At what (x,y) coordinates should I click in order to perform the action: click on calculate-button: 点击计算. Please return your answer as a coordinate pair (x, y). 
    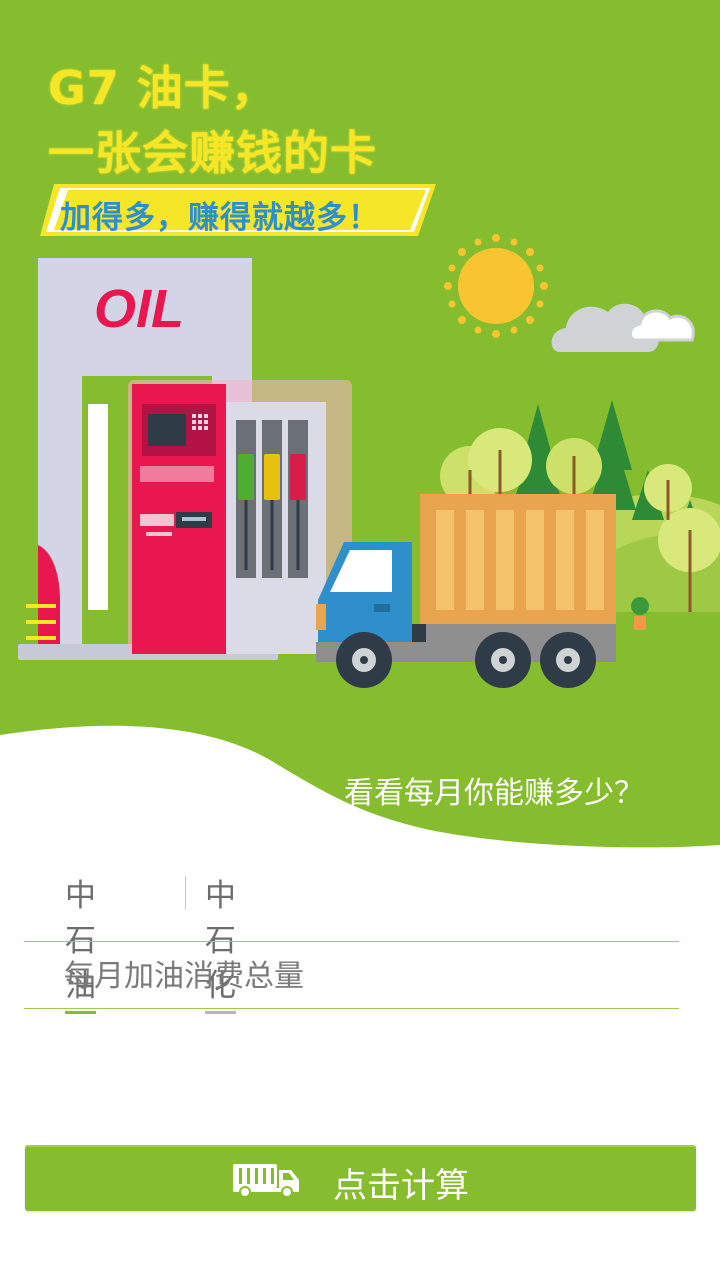
    Looking at the image, I should click on (360, 1178).